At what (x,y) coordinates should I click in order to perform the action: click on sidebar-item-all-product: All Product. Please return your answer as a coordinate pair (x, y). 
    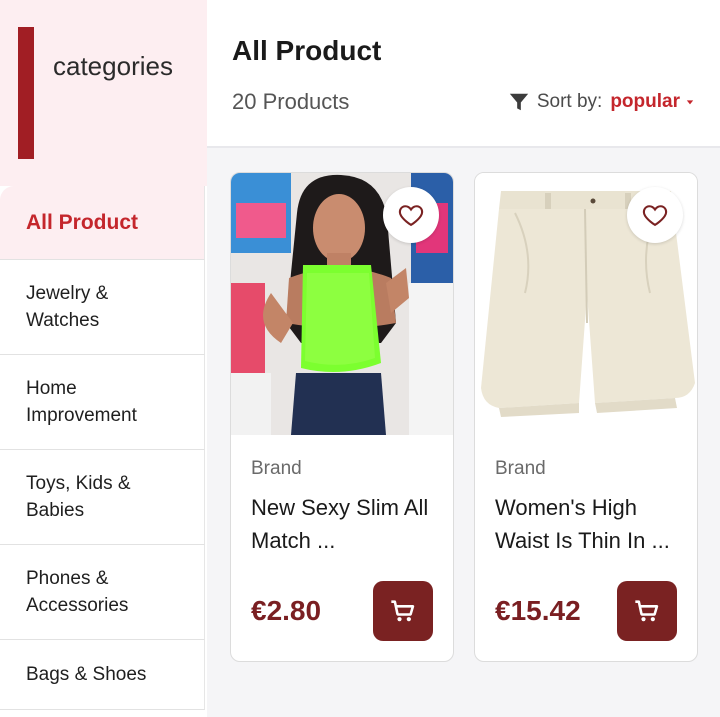
    Looking at the image, I should click on (102, 223).